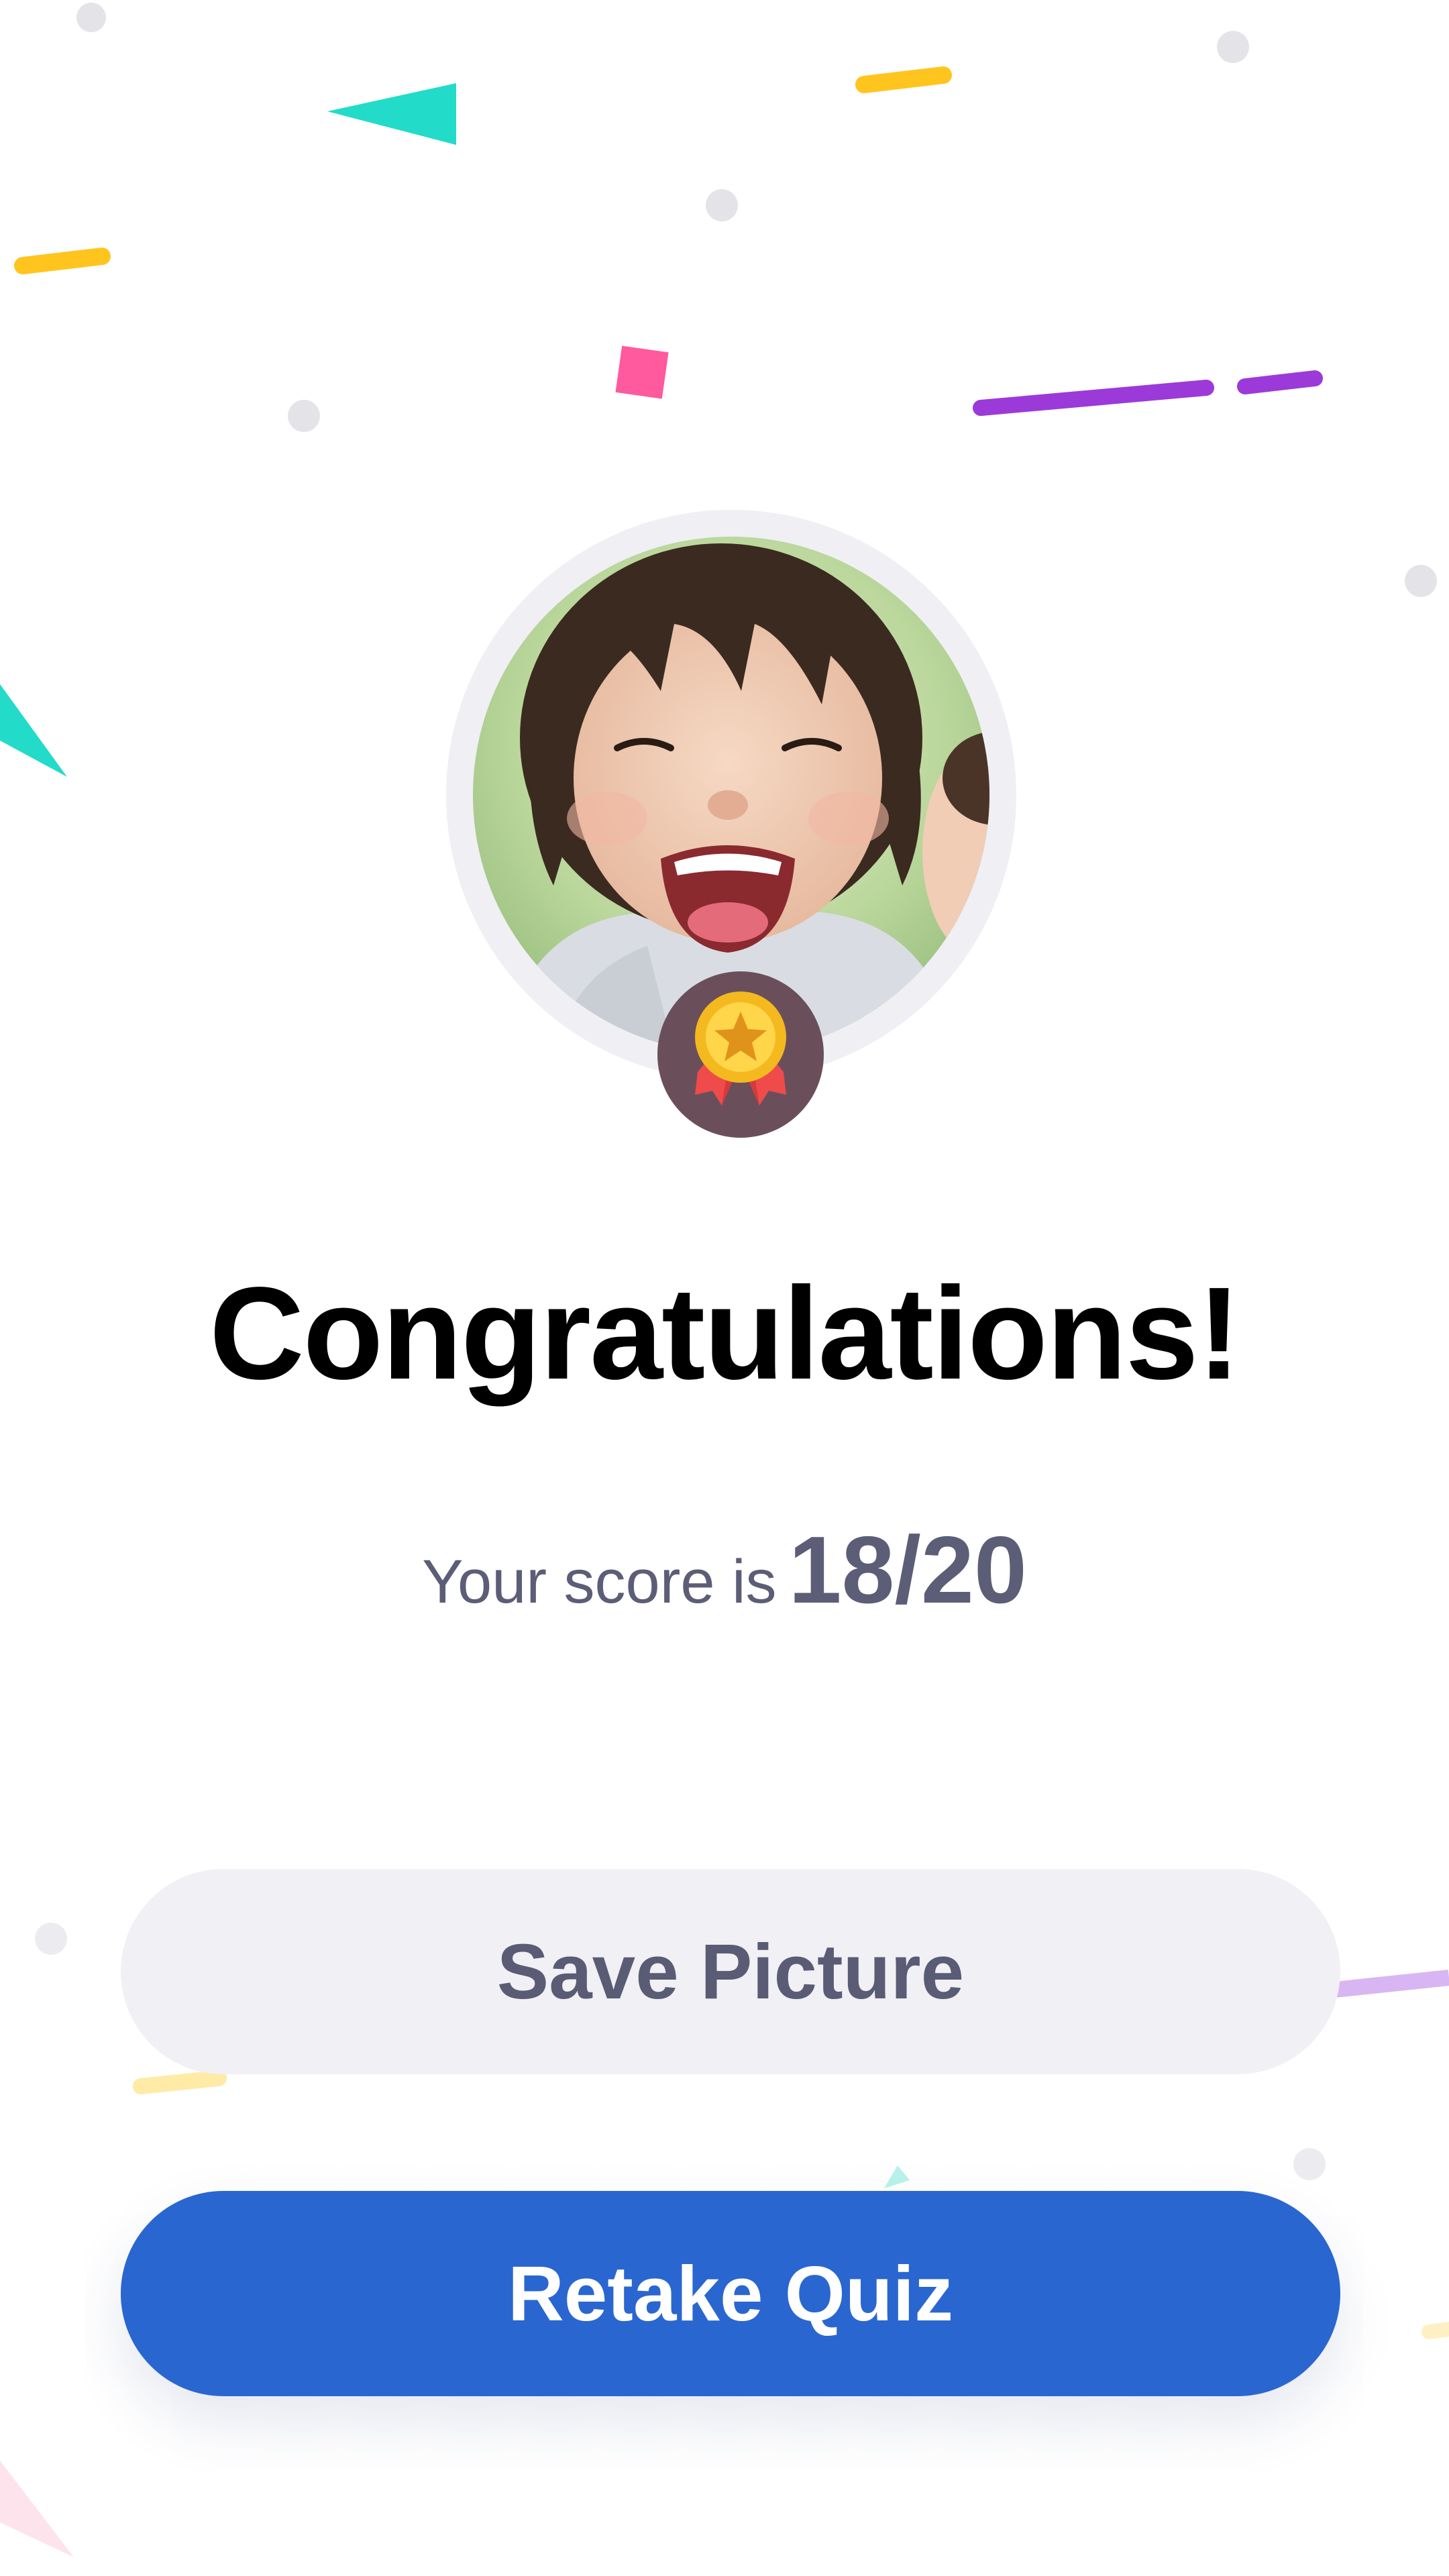  Describe the element at coordinates (599, 1582) in the screenshot. I see `score-label: Your score is` at that location.